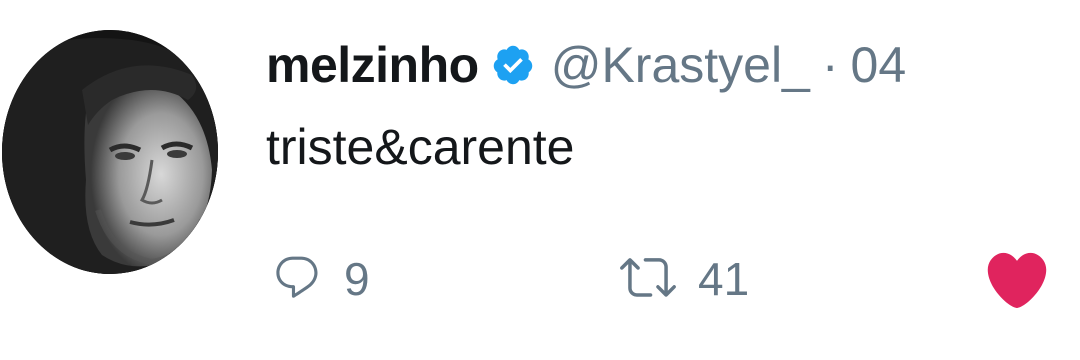 This screenshot has width=1080, height=360. What do you see at coordinates (513, 65) in the screenshot?
I see `verified-badge-icon` at bounding box center [513, 65].